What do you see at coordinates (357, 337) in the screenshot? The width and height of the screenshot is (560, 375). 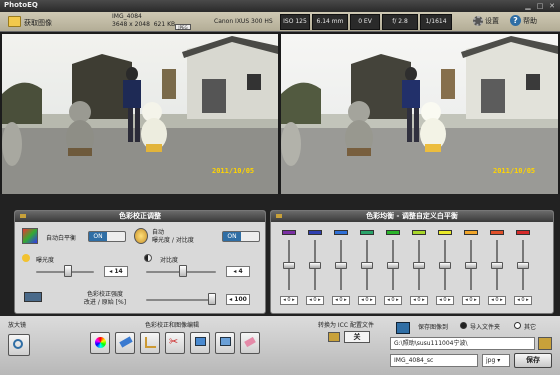 I see `icc-toggle: 关` at bounding box center [357, 337].